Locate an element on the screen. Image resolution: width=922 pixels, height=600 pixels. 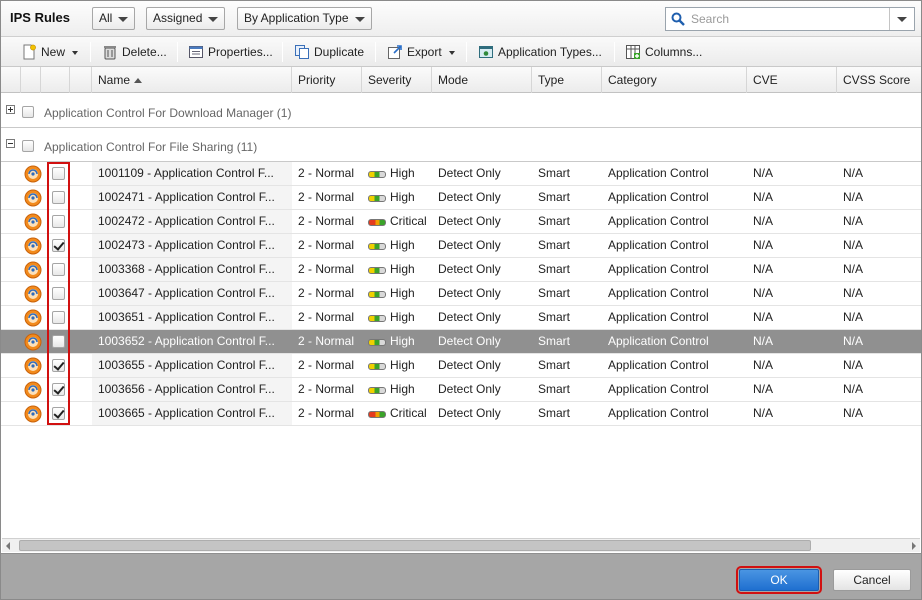
new-button: New is located at coordinates (50, 52).